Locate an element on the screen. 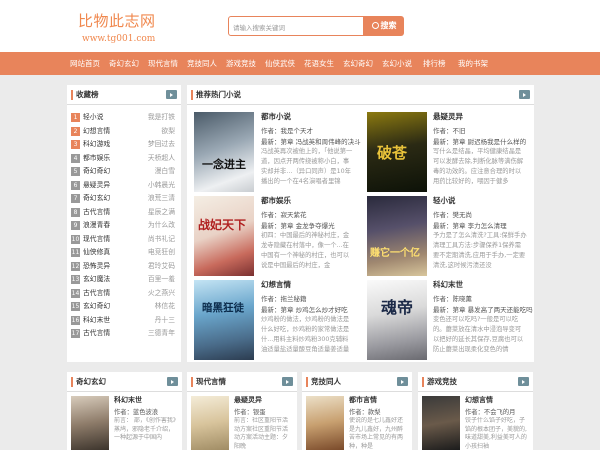 Image resolution: width=600 pixels, height=450 pixels. book-author: 作者：银蛋 is located at coordinates (250, 412).